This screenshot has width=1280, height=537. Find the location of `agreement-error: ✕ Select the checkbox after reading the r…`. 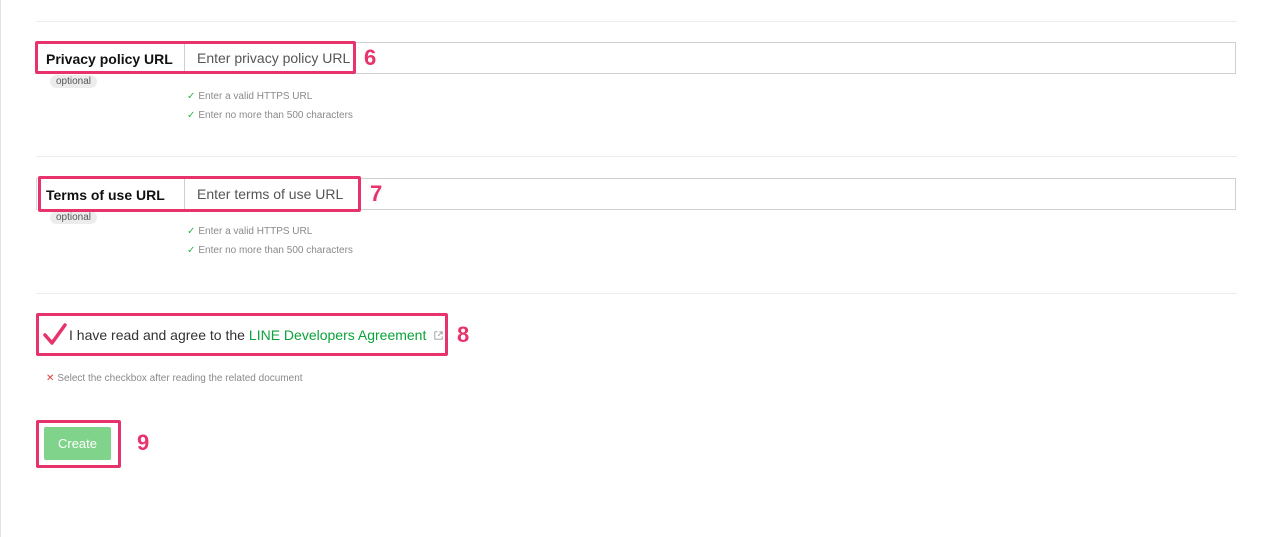

agreement-error: ✕ Select the checkbox after reading the r… is located at coordinates (174, 378).